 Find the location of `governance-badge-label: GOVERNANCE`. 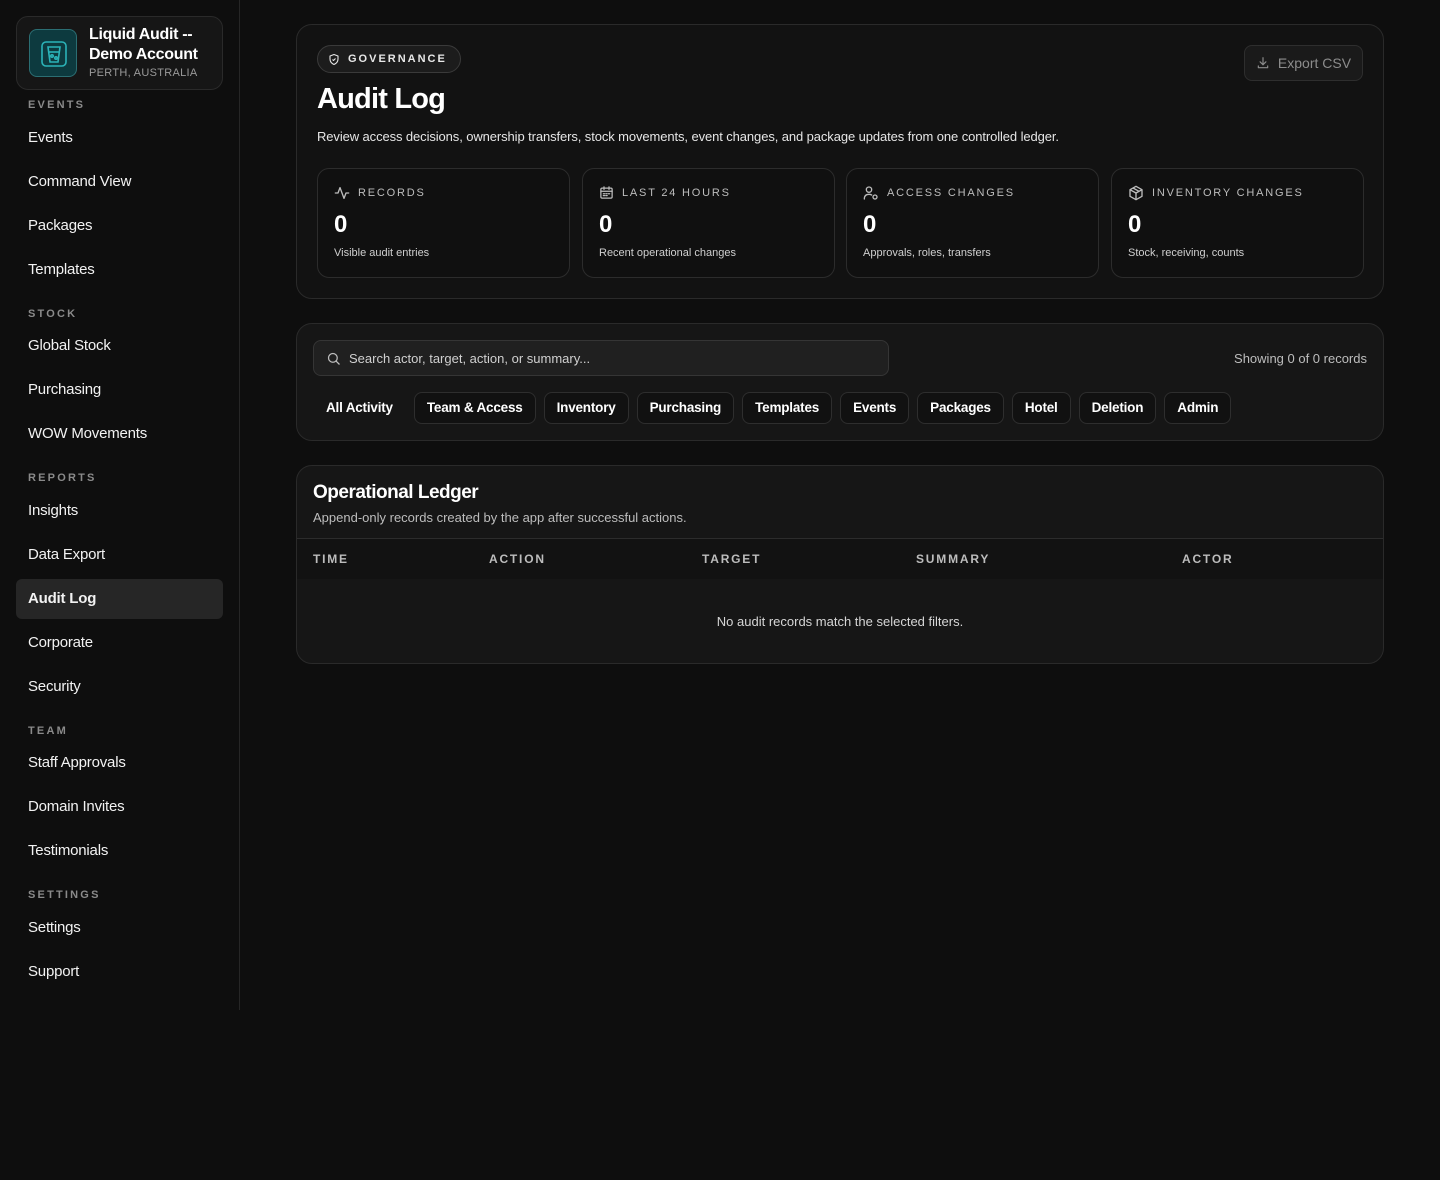

governance-badge-label: GOVERNANCE is located at coordinates (397, 59).